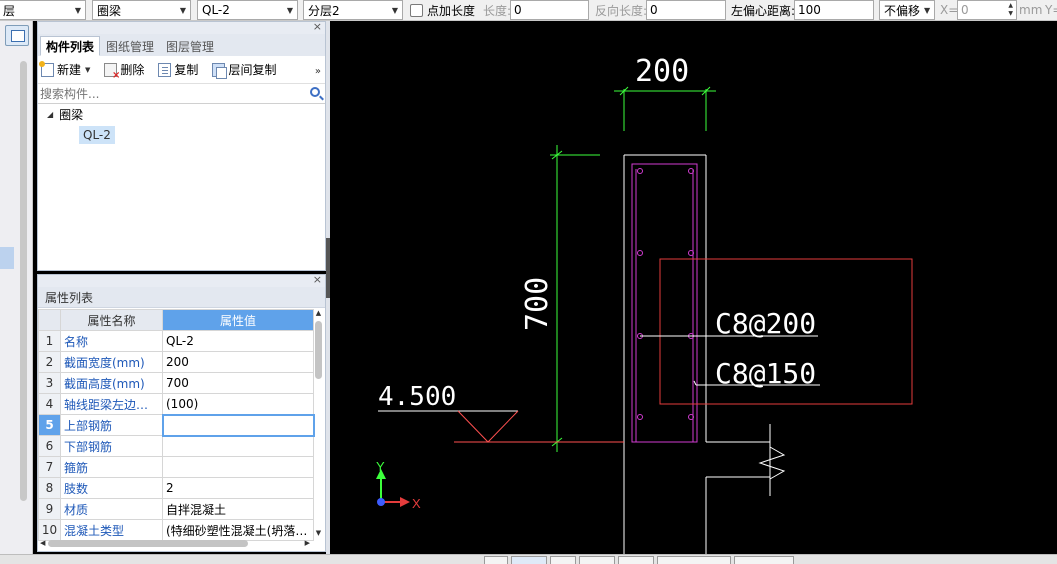  What do you see at coordinates (686, 10) in the screenshot?
I see `reverse-length-input: 0` at bounding box center [686, 10].